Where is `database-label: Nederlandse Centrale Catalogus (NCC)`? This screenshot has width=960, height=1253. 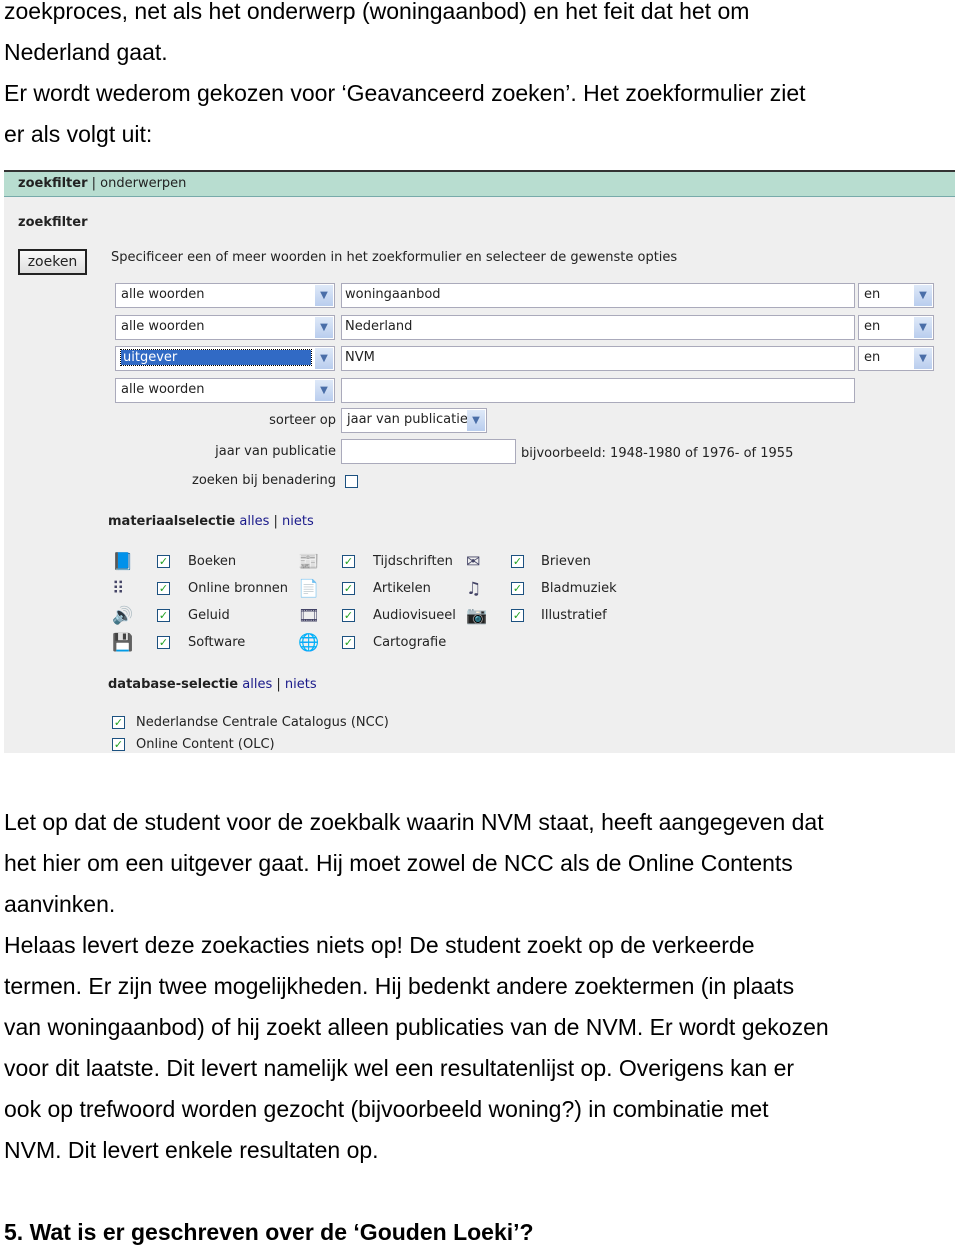 database-label: Nederlandse Centrale Catalogus (NCC) is located at coordinates (262, 722).